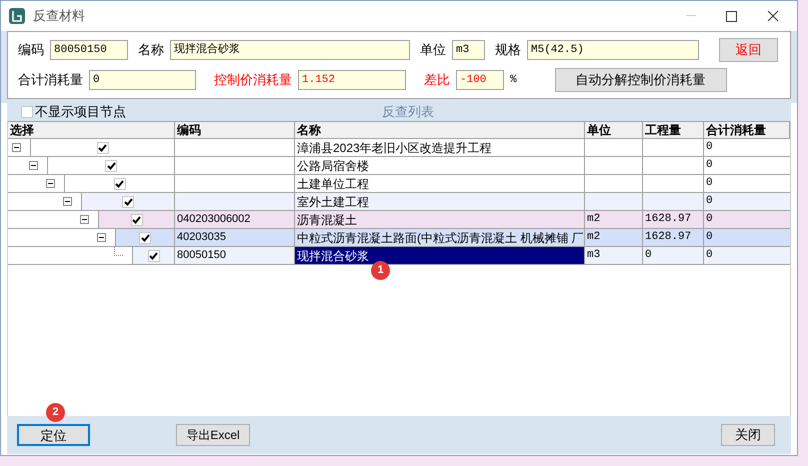 Image resolution: width=808 pixels, height=466 pixels. What do you see at coordinates (253, 80) in the screenshot?
I see `field-label: 控制价消耗量` at bounding box center [253, 80].